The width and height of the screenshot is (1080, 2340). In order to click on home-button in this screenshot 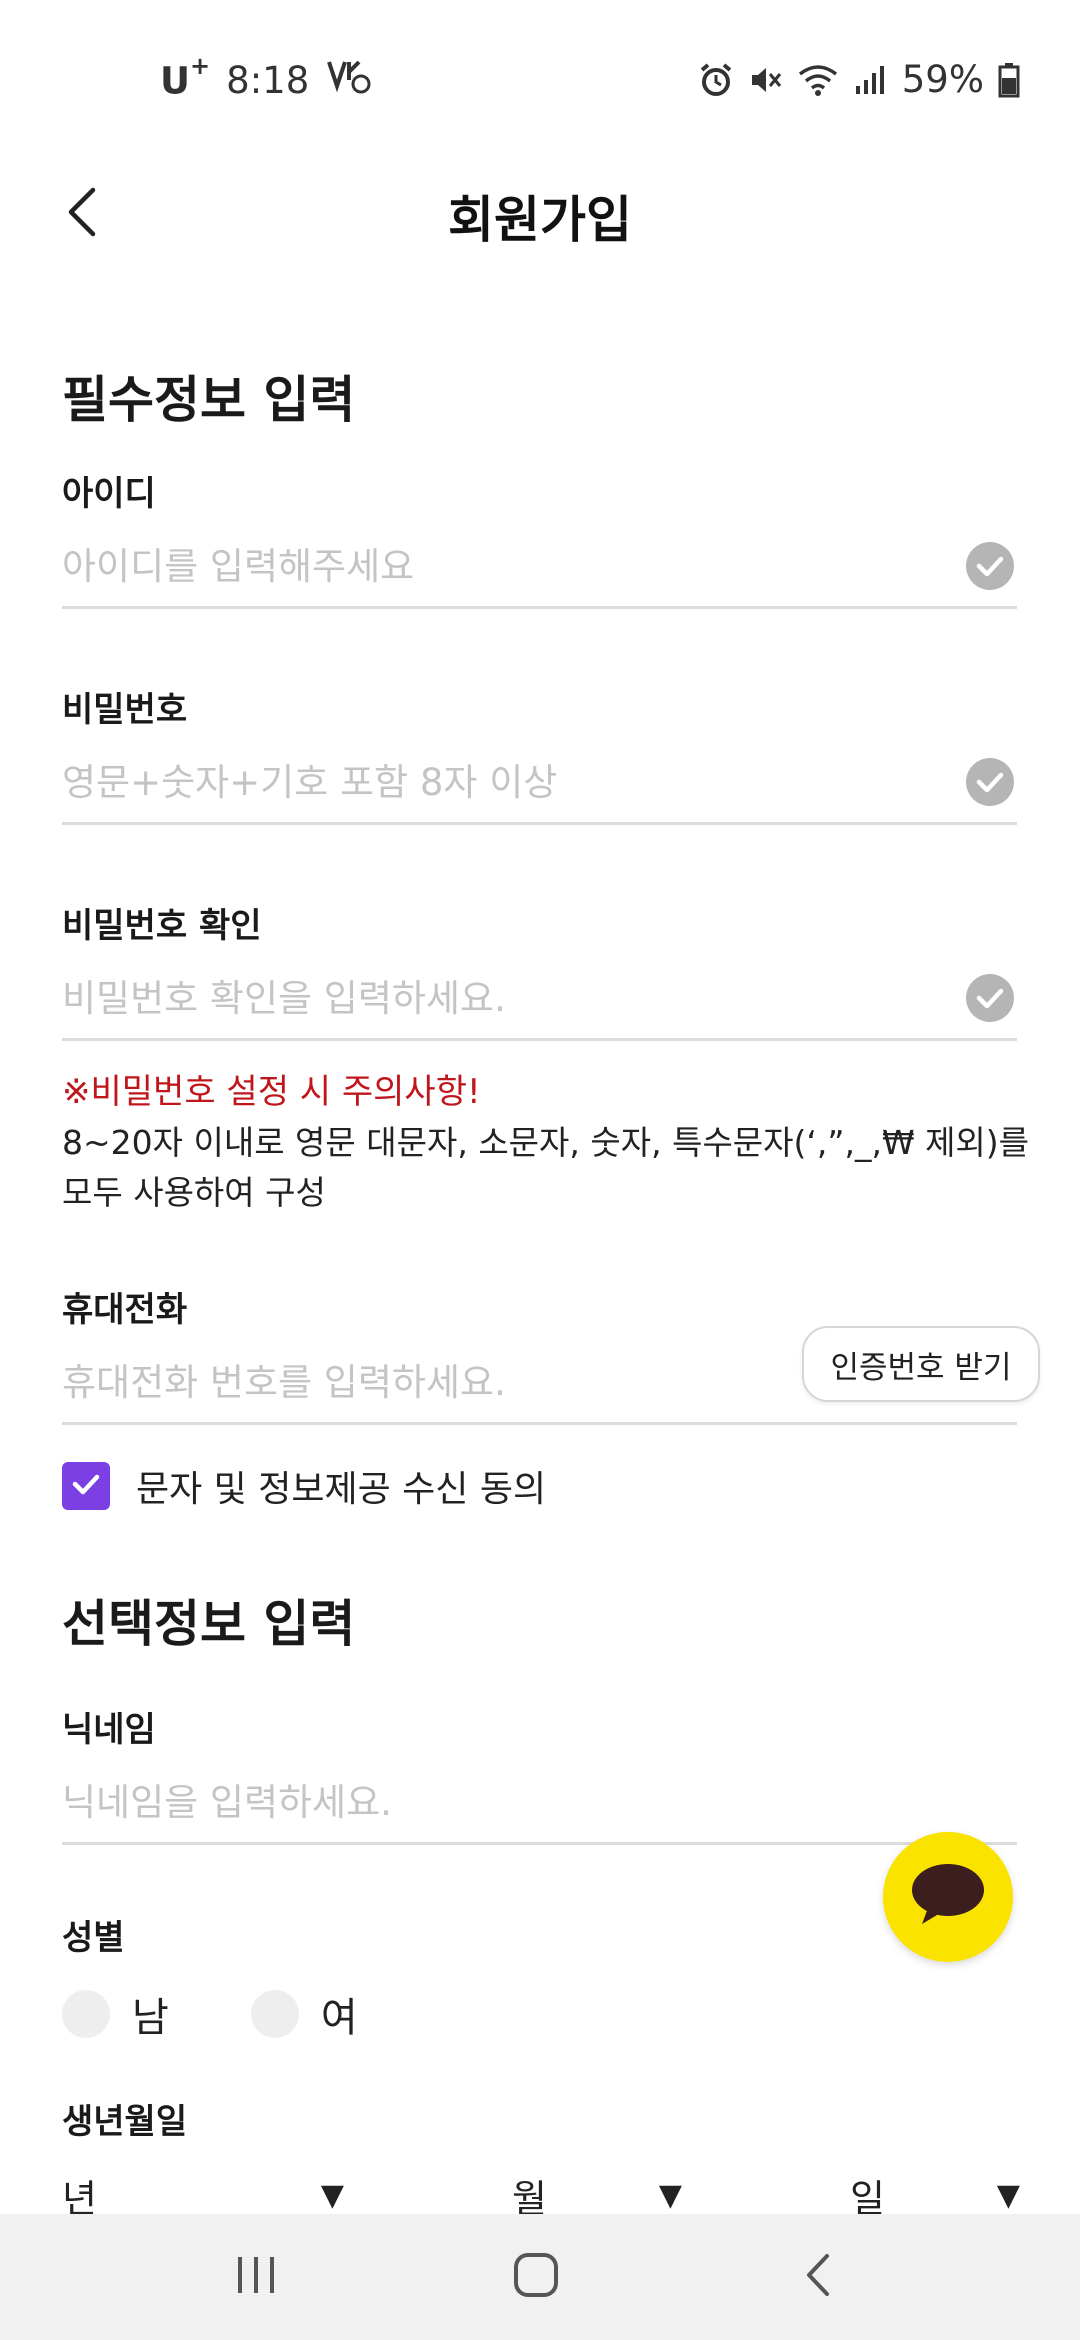, I will do `click(536, 2277)`.